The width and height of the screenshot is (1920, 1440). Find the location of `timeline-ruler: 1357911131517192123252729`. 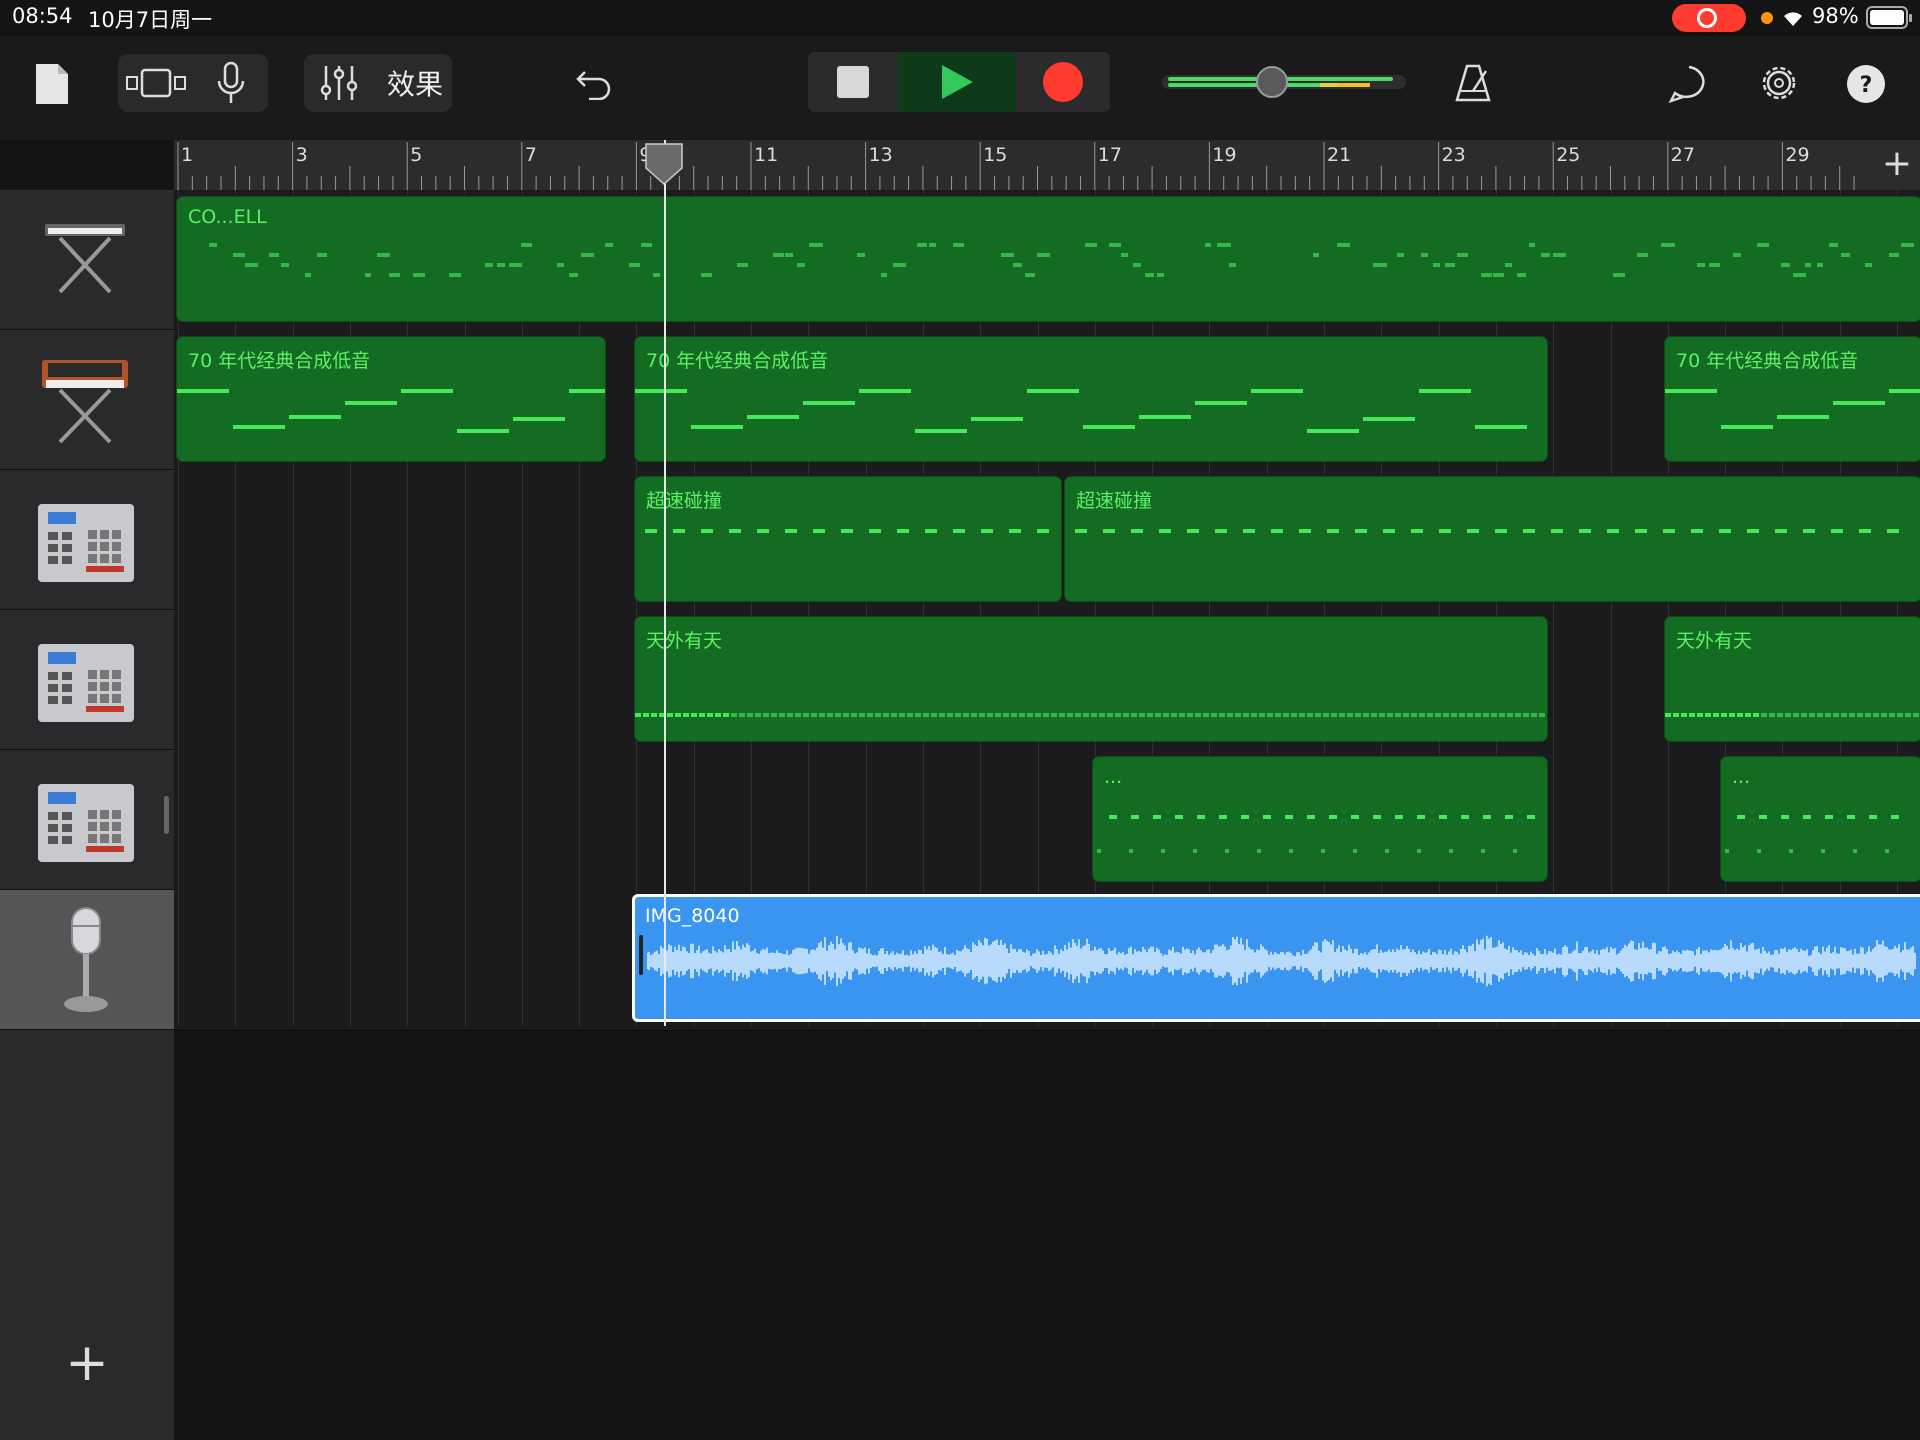

timeline-ruler: 1357911131517192123252729 is located at coordinates (1047, 165).